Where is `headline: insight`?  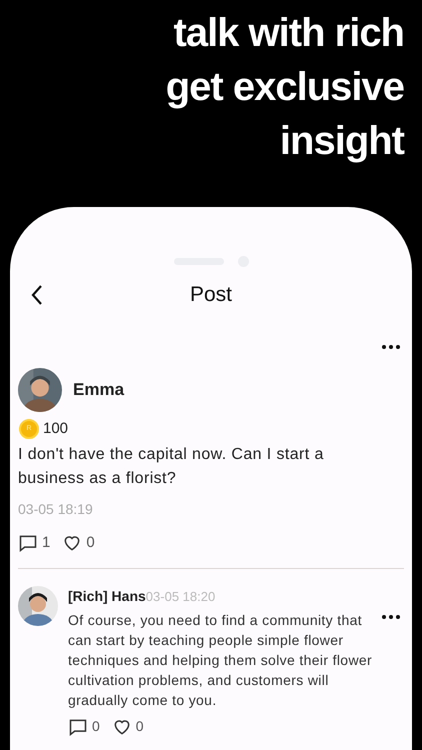
headline: insight is located at coordinates (342, 141).